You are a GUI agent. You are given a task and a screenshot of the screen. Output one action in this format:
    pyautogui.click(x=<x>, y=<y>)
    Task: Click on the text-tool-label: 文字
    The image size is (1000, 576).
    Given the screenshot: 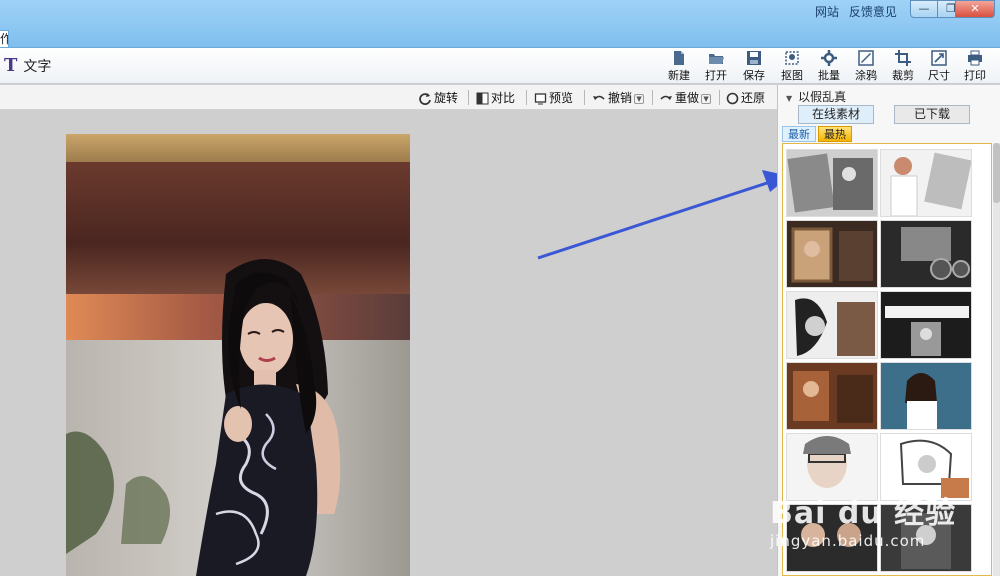 What is the action you would take?
    pyautogui.click(x=37, y=67)
    